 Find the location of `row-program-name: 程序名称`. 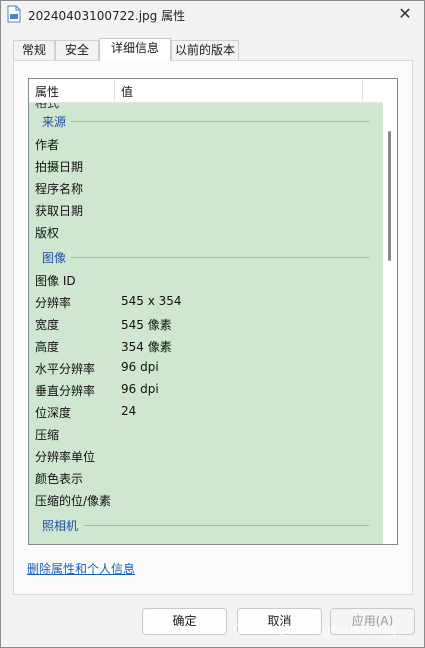

row-program-name: 程序名称 is located at coordinates (59, 188).